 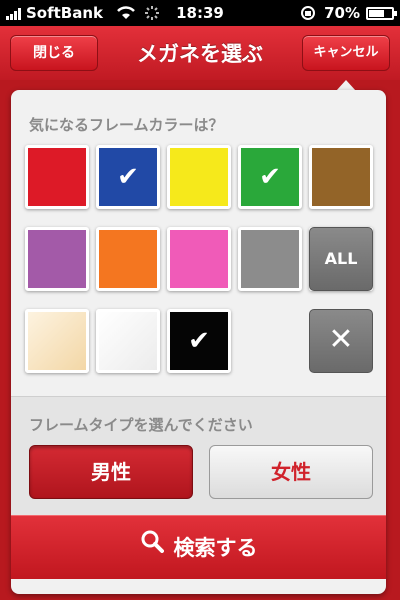 What do you see at coordinates (381, 13) in the screenshot?
I see `battery-icon` at bounding box center [381, 13].